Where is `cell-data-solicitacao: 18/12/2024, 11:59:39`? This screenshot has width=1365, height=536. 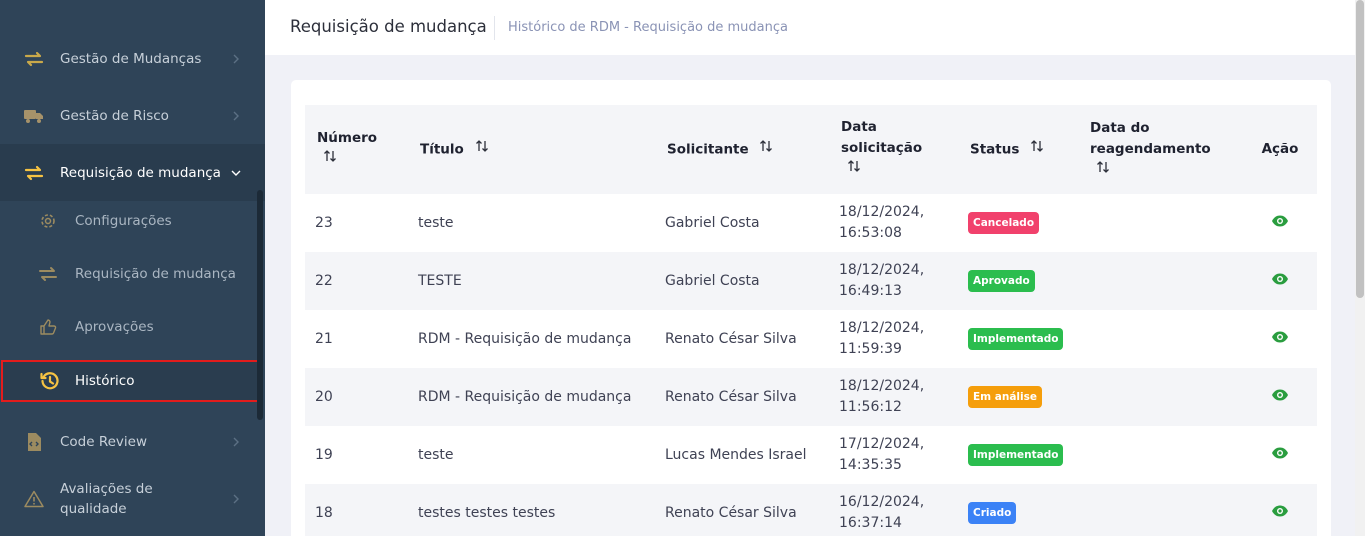
cell-data-solicitacao: 18/12/2024, 11:59:39 is located at coordinates (893, 339).